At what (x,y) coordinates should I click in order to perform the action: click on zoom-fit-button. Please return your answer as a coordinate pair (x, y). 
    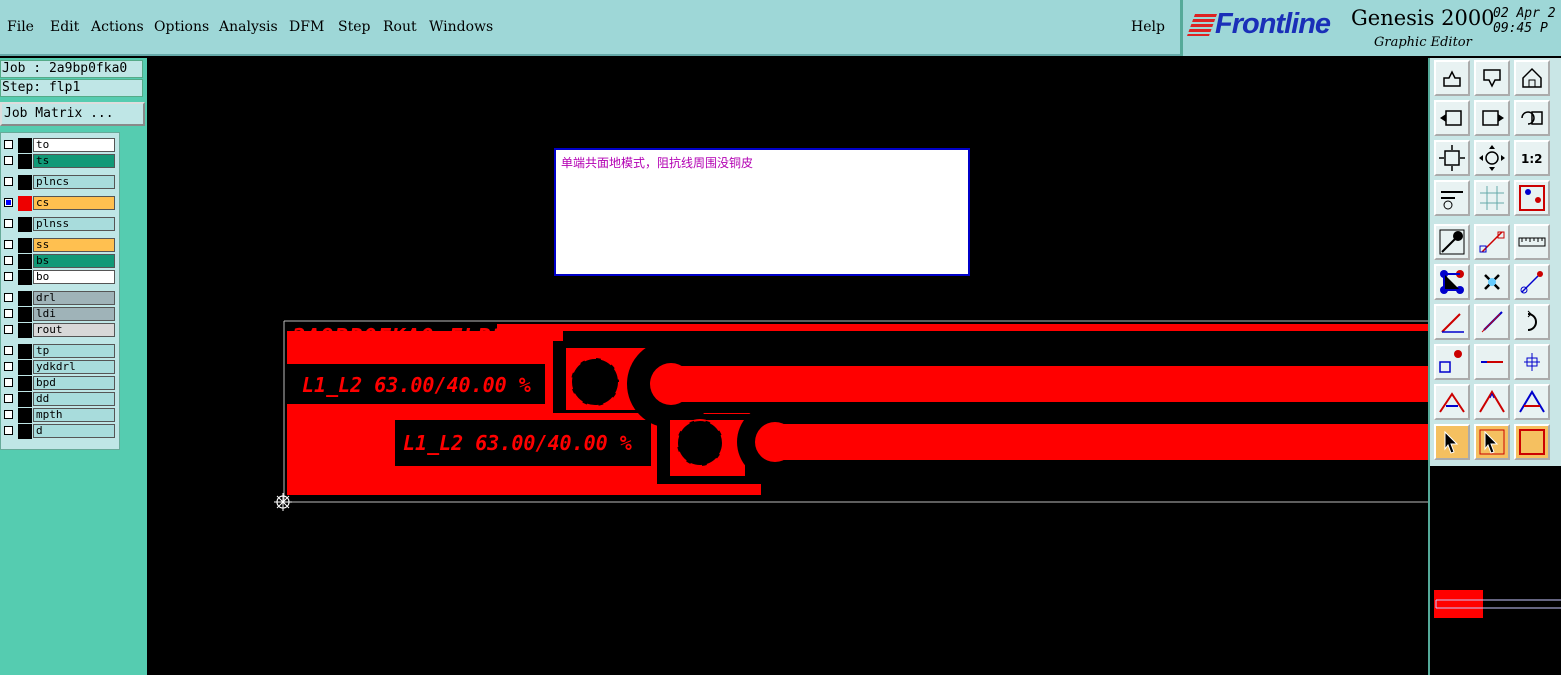
    Looking at the image, I should click on (1452, 158).